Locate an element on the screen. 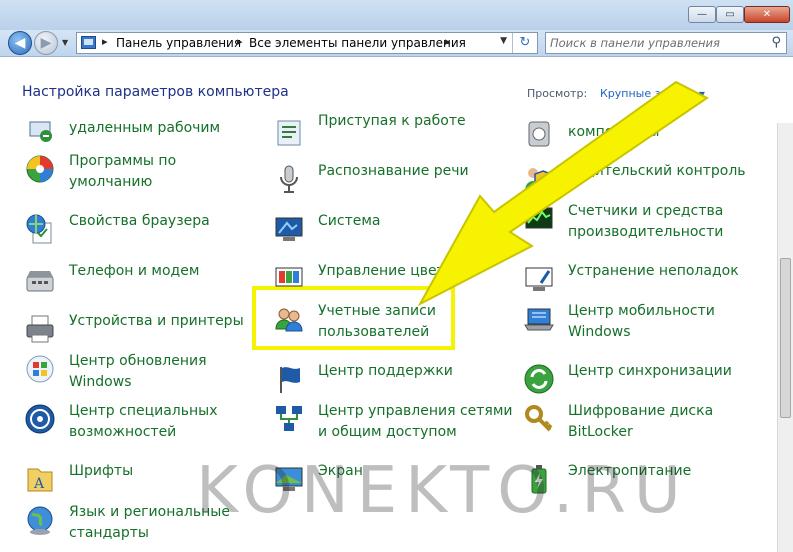 This screenshot has width=793, height=552. item-performance: Счетчики и средства производительности is located at coordinates (643, 223).